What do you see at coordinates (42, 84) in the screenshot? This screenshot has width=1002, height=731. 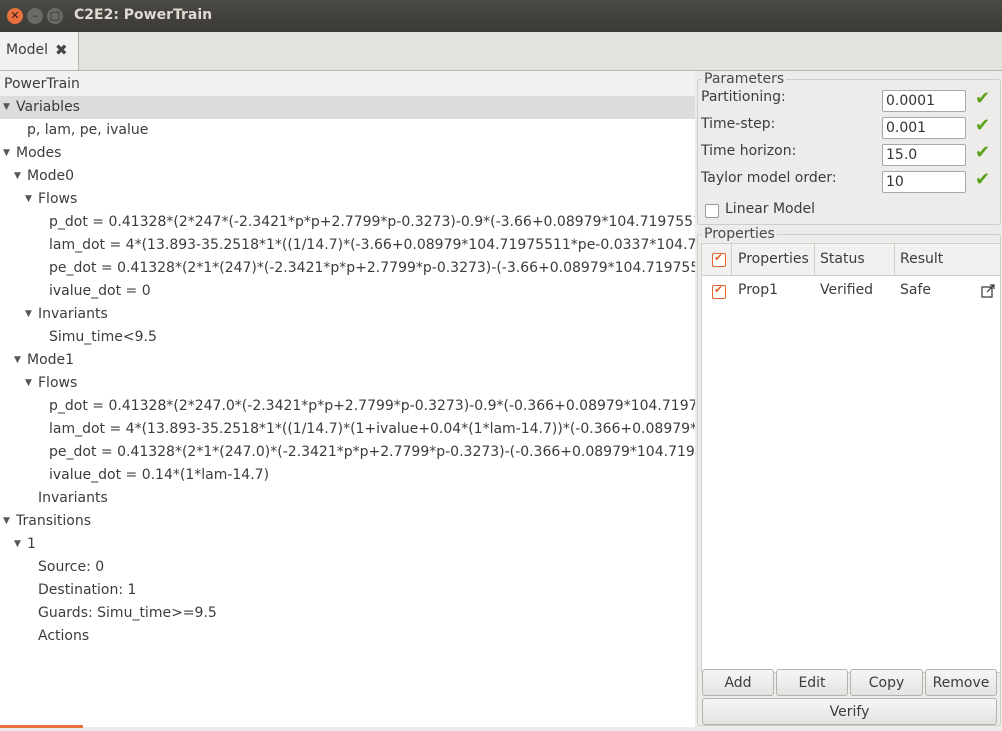 I see `tree-header-label: PowerTrain` at bounding box center [42, 84].